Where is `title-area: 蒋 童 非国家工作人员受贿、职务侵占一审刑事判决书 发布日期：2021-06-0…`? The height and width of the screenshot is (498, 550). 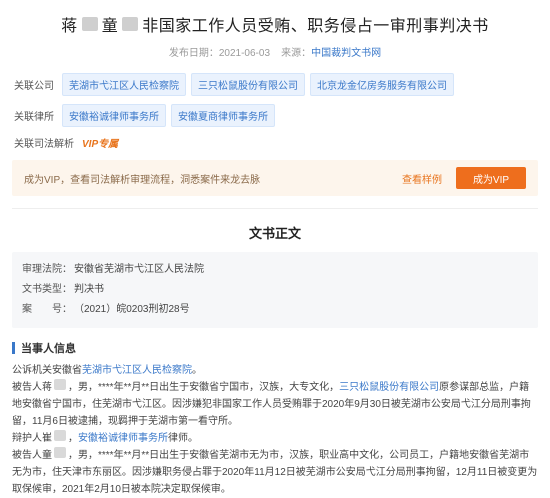 title-area: 蒋 童 非国家工作人员受贿、职务侵占一审刑事判决书 发布日期：2021-06-0… is located at coordinates (275, 29).